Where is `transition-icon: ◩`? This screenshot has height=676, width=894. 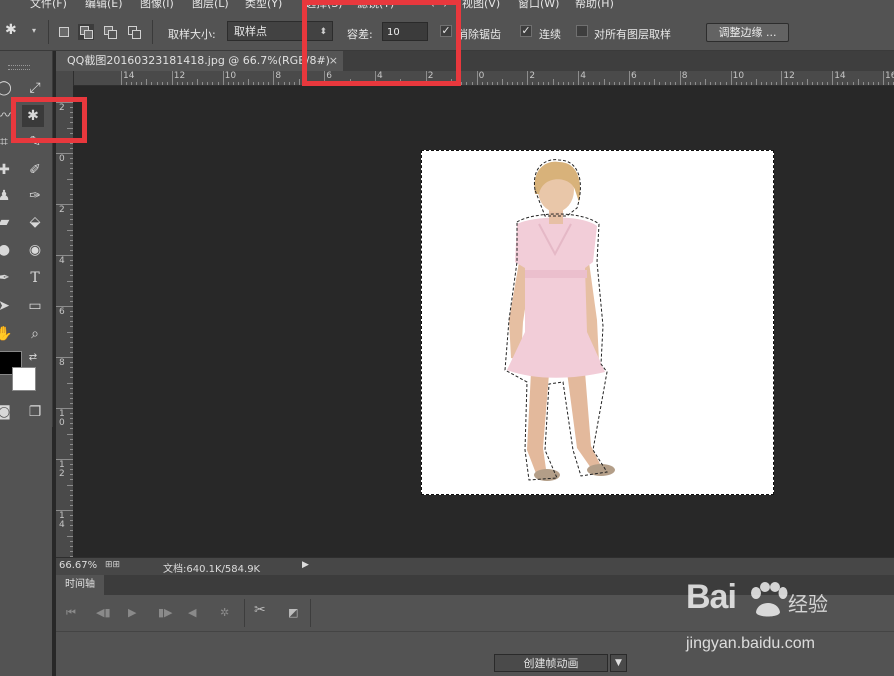 transition-icon: ◩ is located at coordinates (293, 612).